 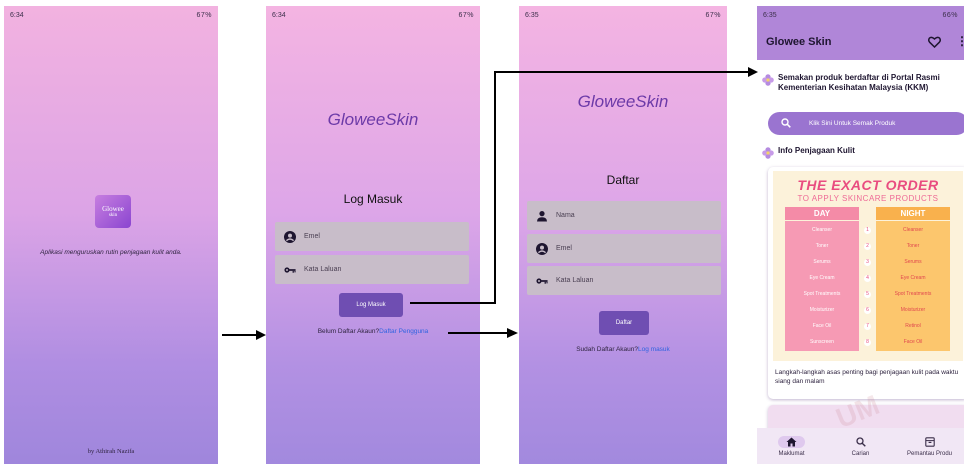 What do you see at coordinates (348, 331) in the screenshot?
I see `register-prompt-text: Belum Daftar Akaun?` at bounding box center [348, 331].